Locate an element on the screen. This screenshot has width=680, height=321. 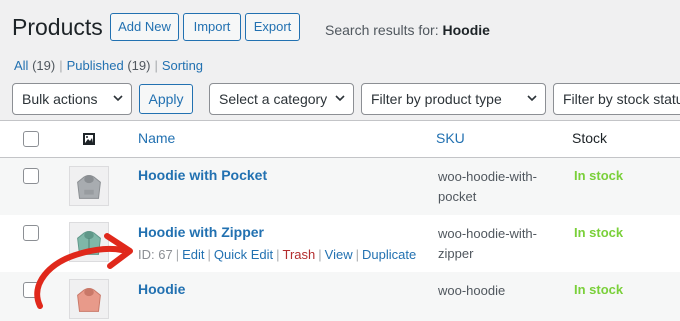
product-name-link: Hoodie is located at coordinates (161, 289).